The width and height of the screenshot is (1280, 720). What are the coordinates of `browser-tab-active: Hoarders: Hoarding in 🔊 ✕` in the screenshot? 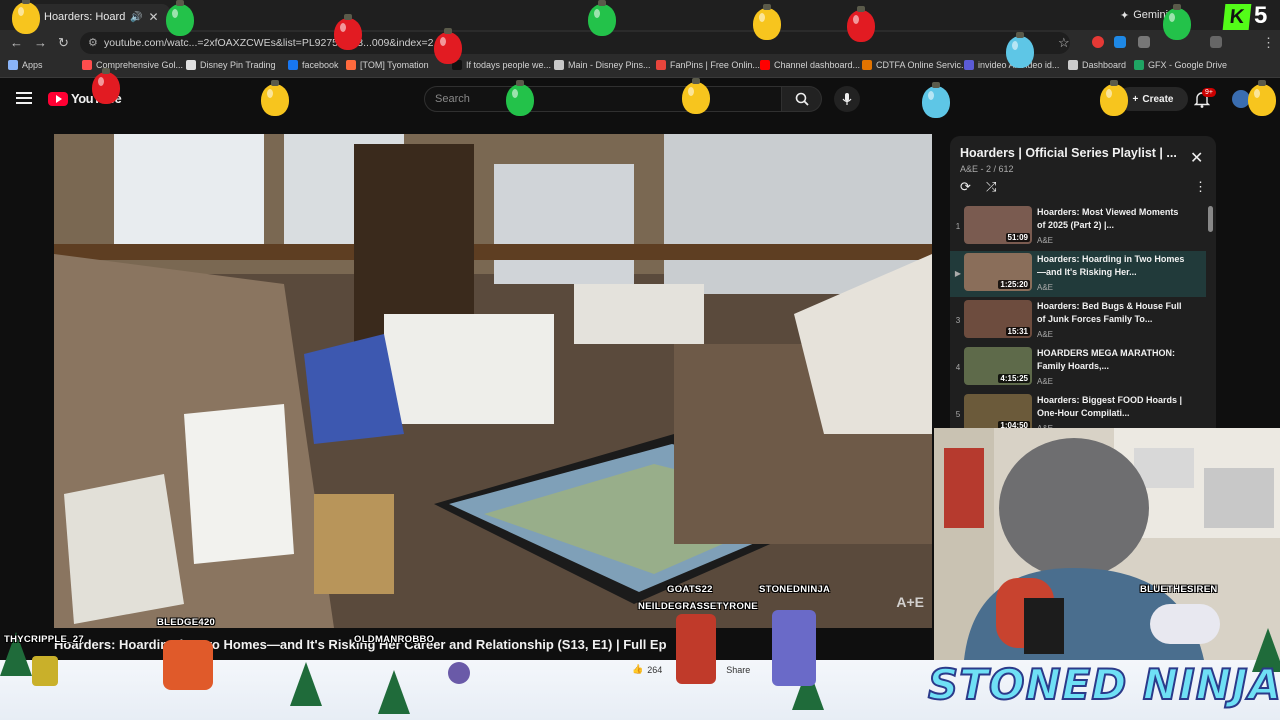 It's located at (100, 17).